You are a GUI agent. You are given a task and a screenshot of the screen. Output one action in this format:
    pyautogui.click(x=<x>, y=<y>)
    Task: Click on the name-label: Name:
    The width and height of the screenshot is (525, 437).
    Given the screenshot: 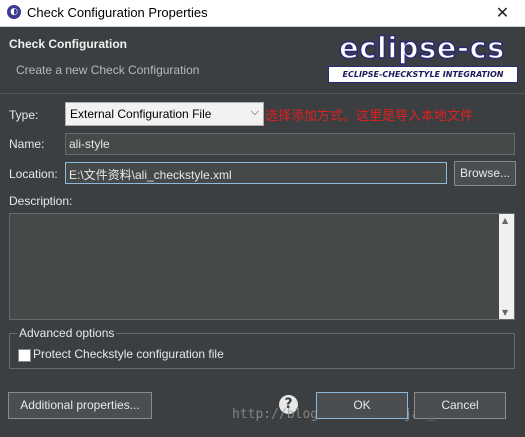 What is the action you would take?
    pyautogui.click(x=27, y=144)
    